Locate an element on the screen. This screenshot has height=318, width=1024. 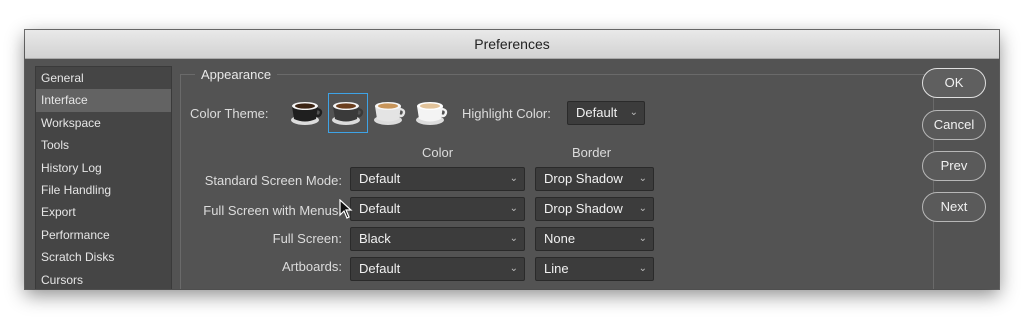
artboards-color-value: Default is located at coordinates (380, 268).